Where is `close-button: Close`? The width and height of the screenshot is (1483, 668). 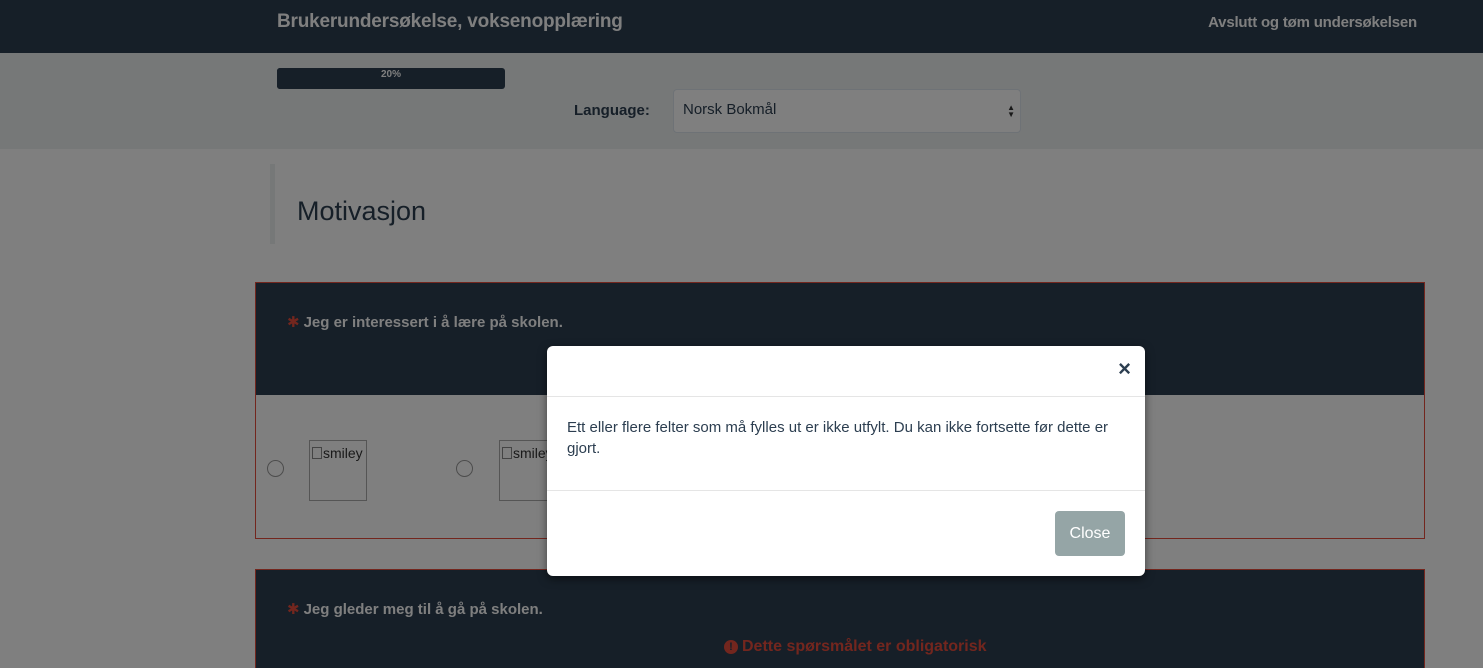 close-button: Close is located at coordinates (1090, 533).